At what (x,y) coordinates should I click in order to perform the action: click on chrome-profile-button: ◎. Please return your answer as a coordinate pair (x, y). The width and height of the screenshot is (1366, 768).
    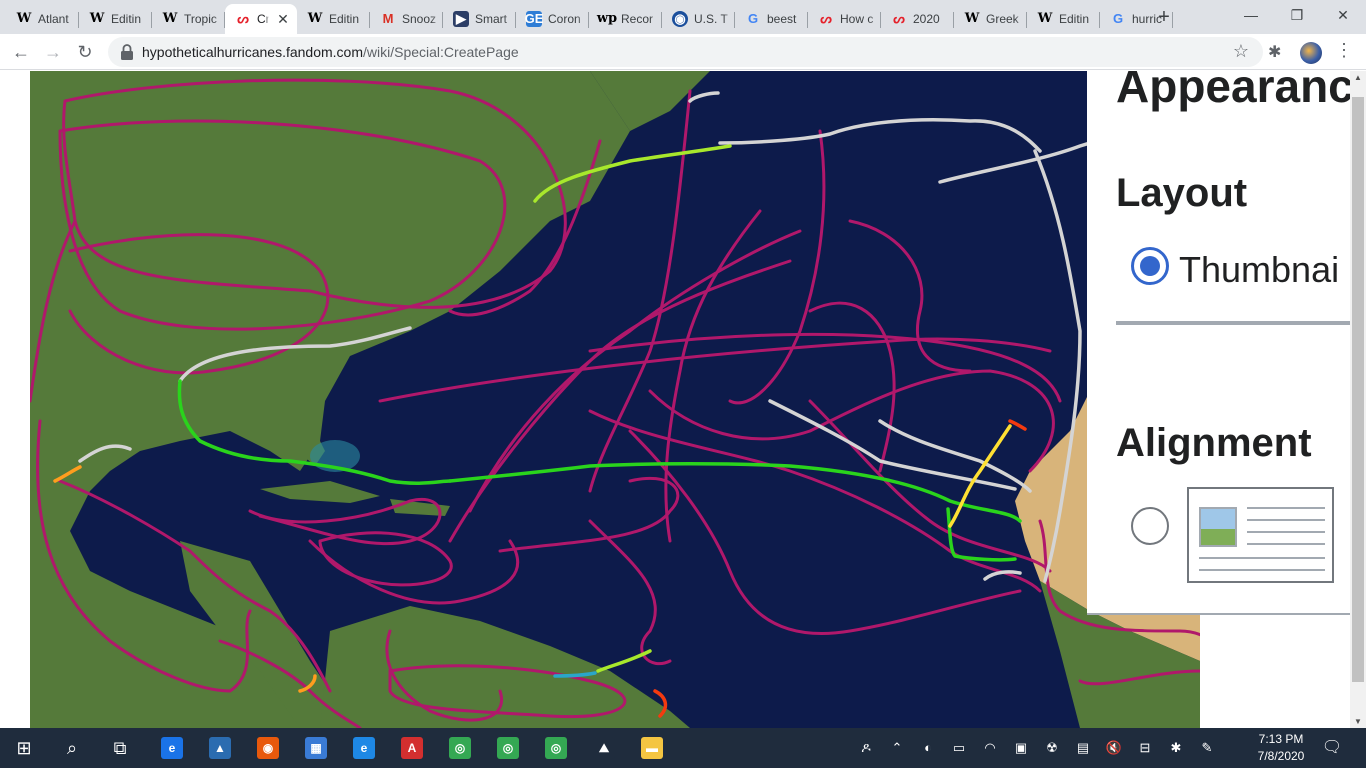
    Looking at the image, I should click on (508, 748).